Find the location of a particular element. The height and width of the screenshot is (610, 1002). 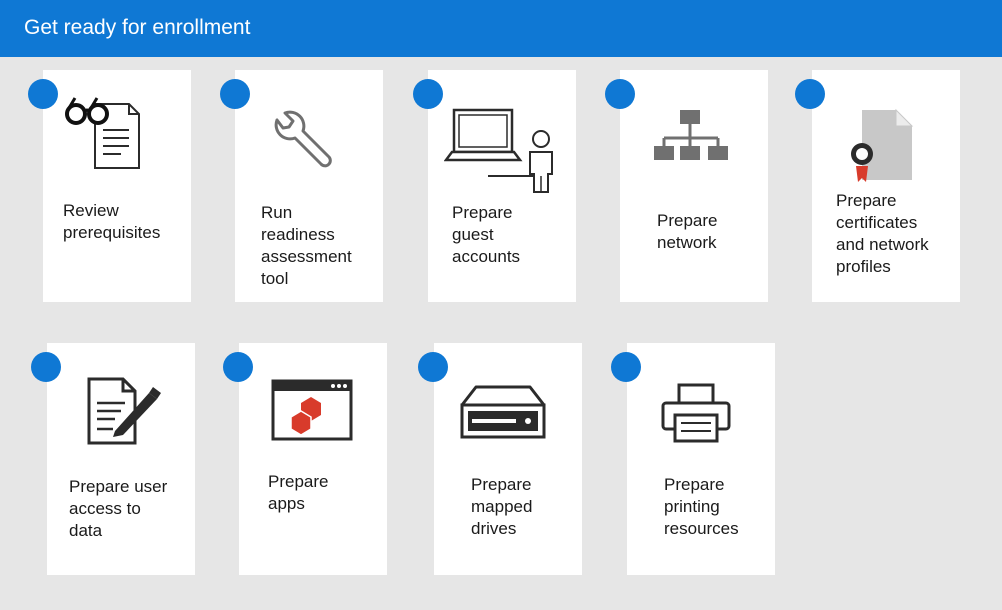

step-card-guest-accounts: Prepare guest accounts is located at coordinates (502, 186).